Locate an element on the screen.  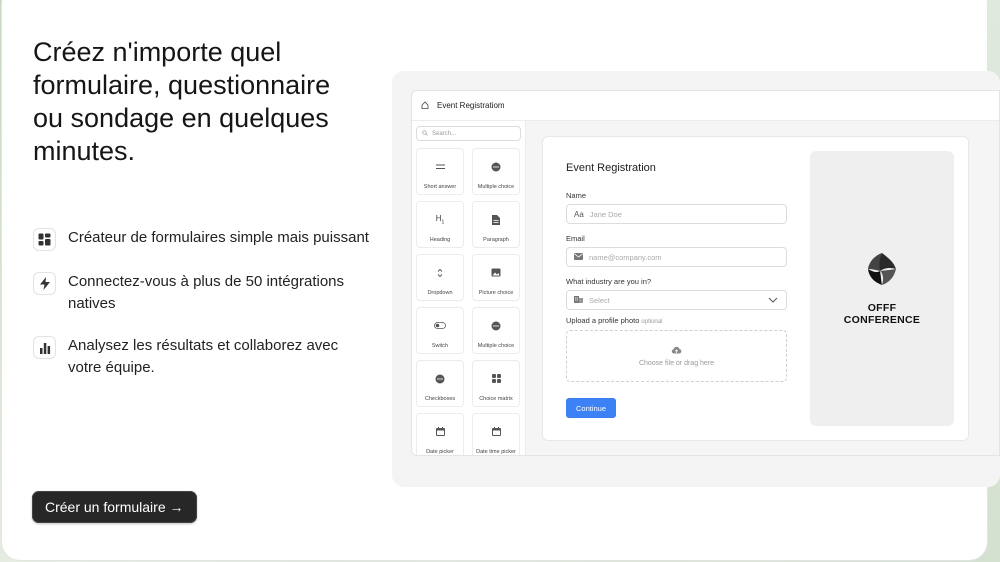
short-answer-icon is located at coordinates (440, 166).